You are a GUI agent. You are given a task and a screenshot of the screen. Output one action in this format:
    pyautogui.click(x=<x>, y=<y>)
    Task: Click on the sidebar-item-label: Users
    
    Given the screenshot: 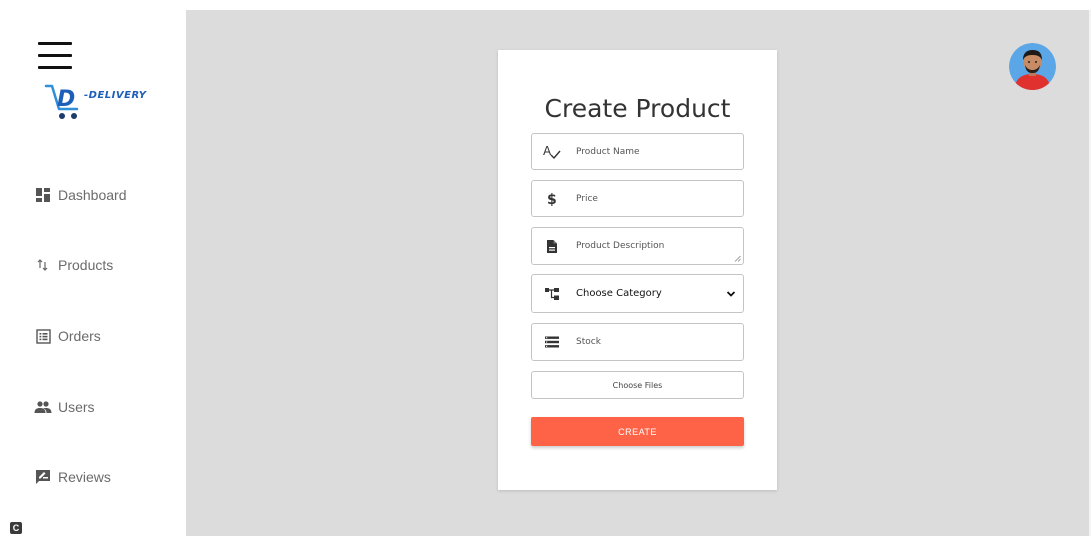 What is the action you would take?
    pyautogui.click(x=76, y=407)
    